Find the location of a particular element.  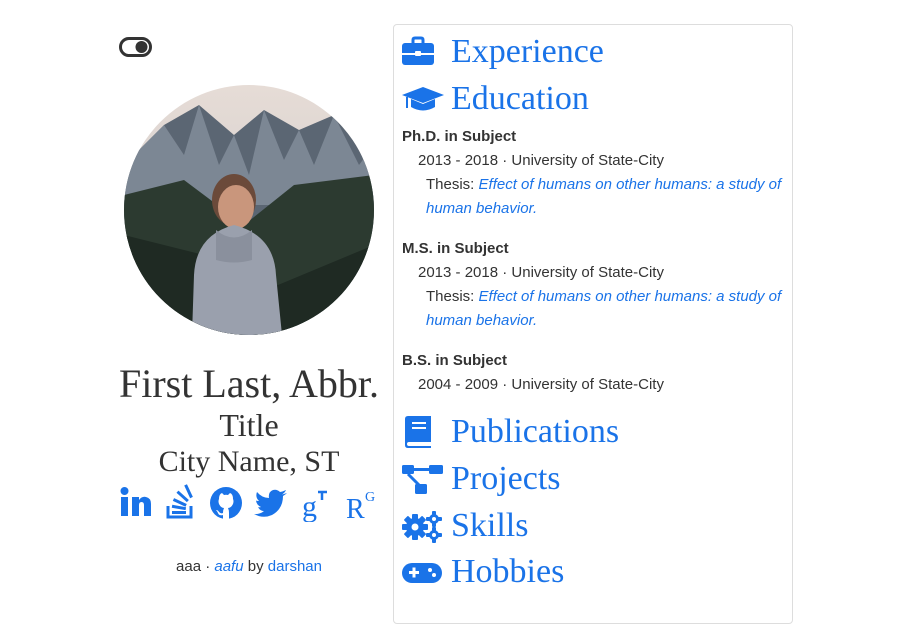

github-icon is located at coordinates (226, 503).